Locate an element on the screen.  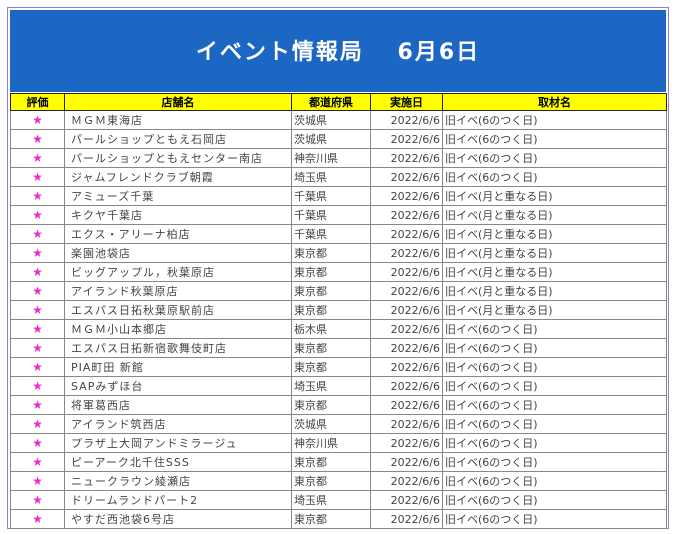
table-row: ★ ジャムフレンドクラブ朝霞 埼玉県 2022/6/6 旧イベ(6のつく日) is located at coordinates (338, 177).